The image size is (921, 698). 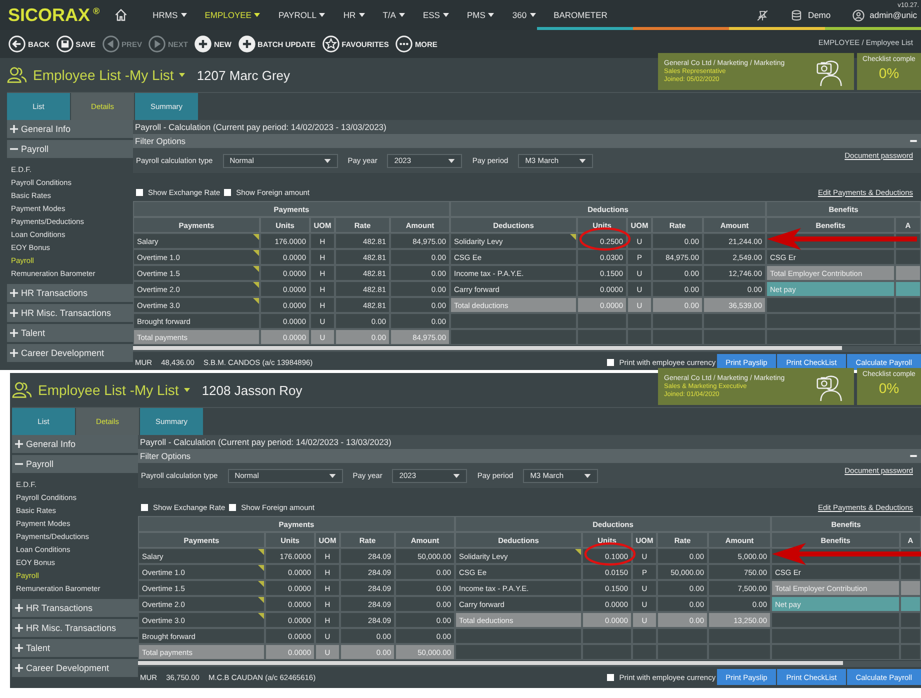 What do you see at coordinates (481, 15) in the screenshot?
I see `nav-menu: PMS` at bounding box center [481, 15].